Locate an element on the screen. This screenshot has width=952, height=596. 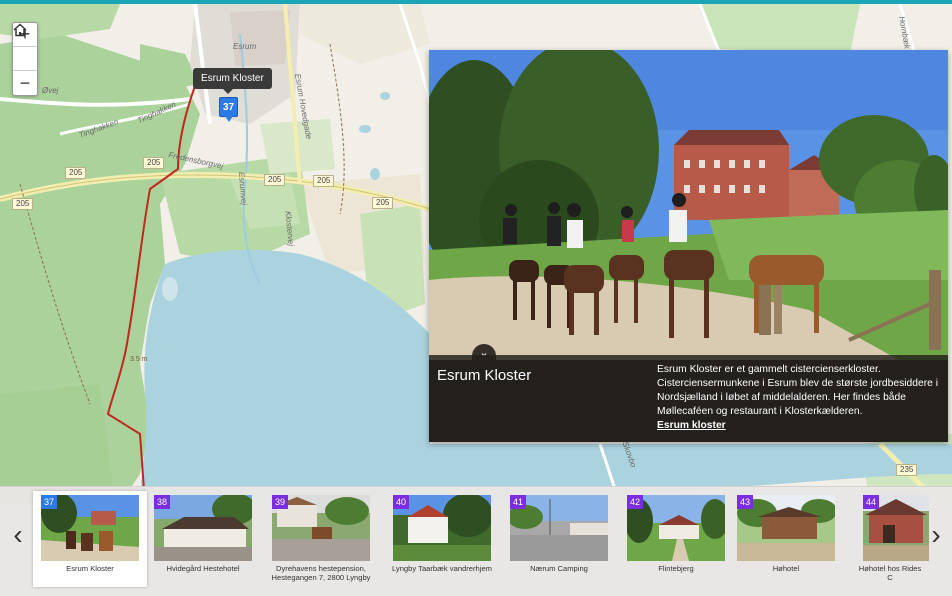
carousel-number-badge: 37 is located at coordinates (49, 502).